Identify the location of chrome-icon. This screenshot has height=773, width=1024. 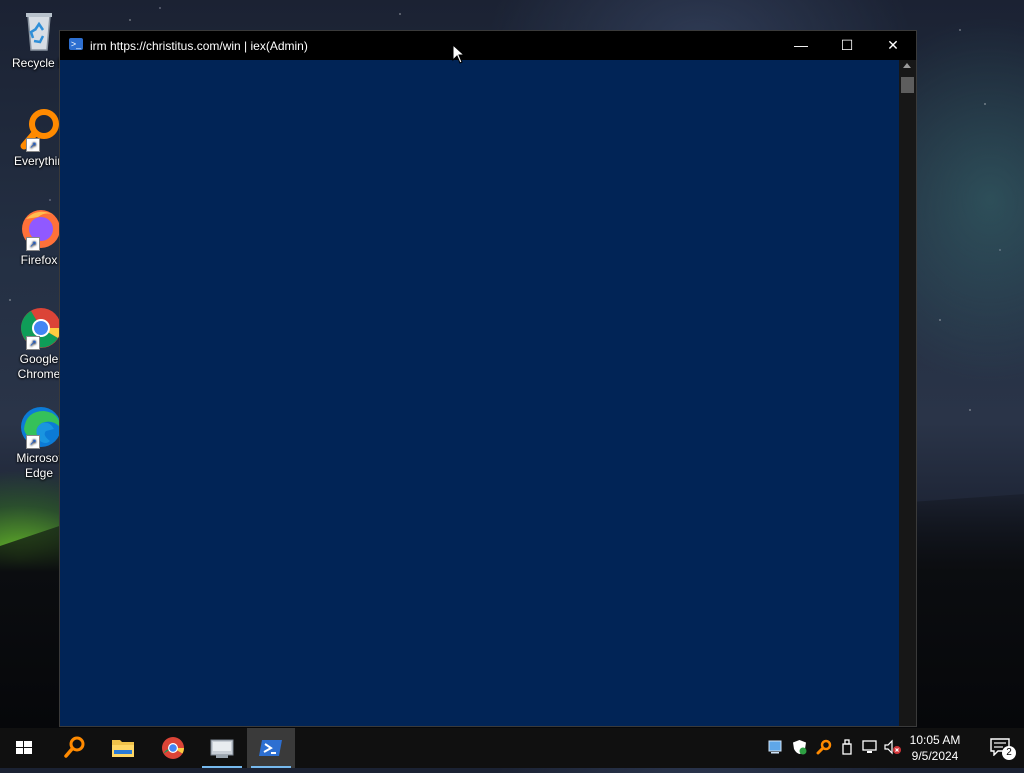
(173, 748).